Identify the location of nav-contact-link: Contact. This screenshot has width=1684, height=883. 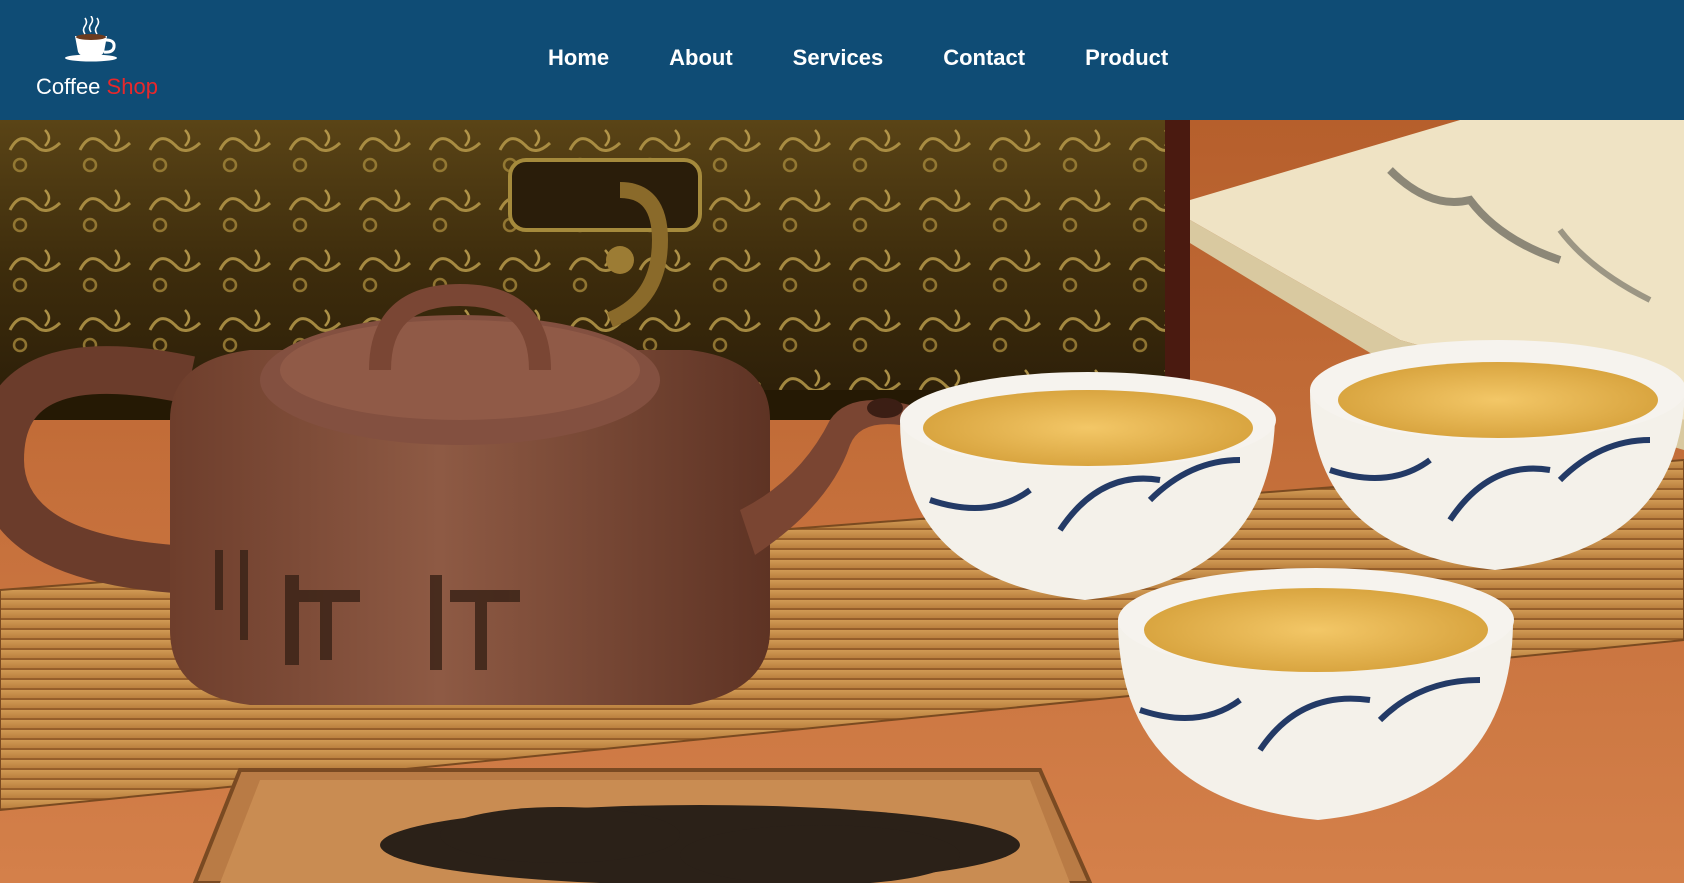
(984, 58).